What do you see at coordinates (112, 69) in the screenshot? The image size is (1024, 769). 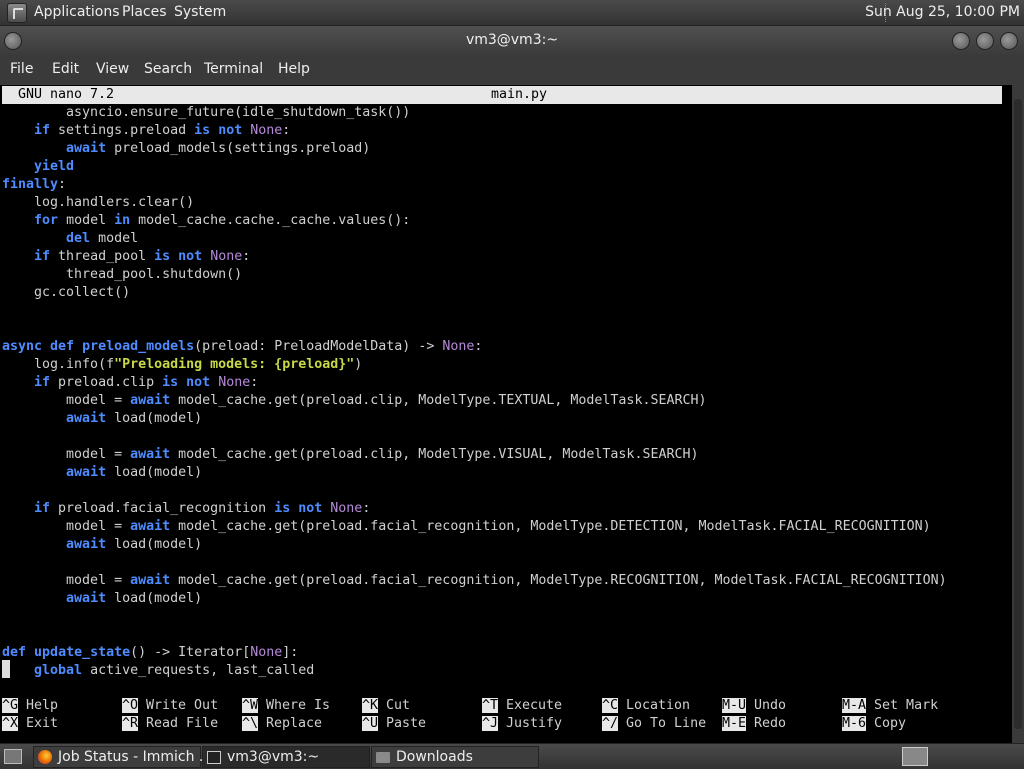 I see `menu-view: View` at bounding box center [112, 69].